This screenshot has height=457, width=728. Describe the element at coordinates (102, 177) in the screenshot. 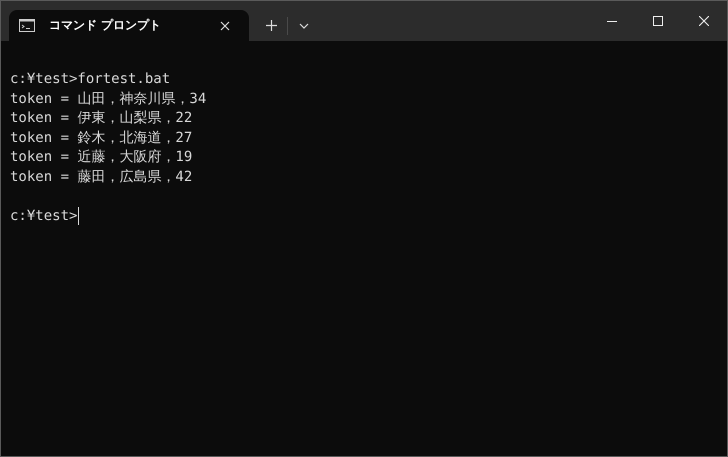

I see `output-line: token = 藤田，広島県，42` at that location.